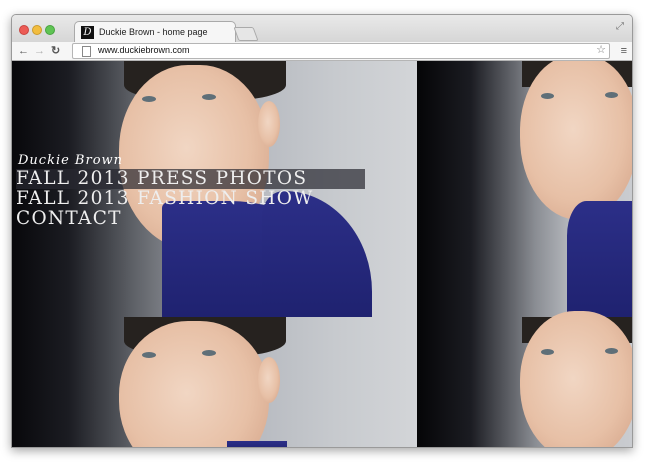  What do you see at coordinates (87, 32) in the screenshot?
I see `site-favicon-icon: D` at bounding box center [87, 32].